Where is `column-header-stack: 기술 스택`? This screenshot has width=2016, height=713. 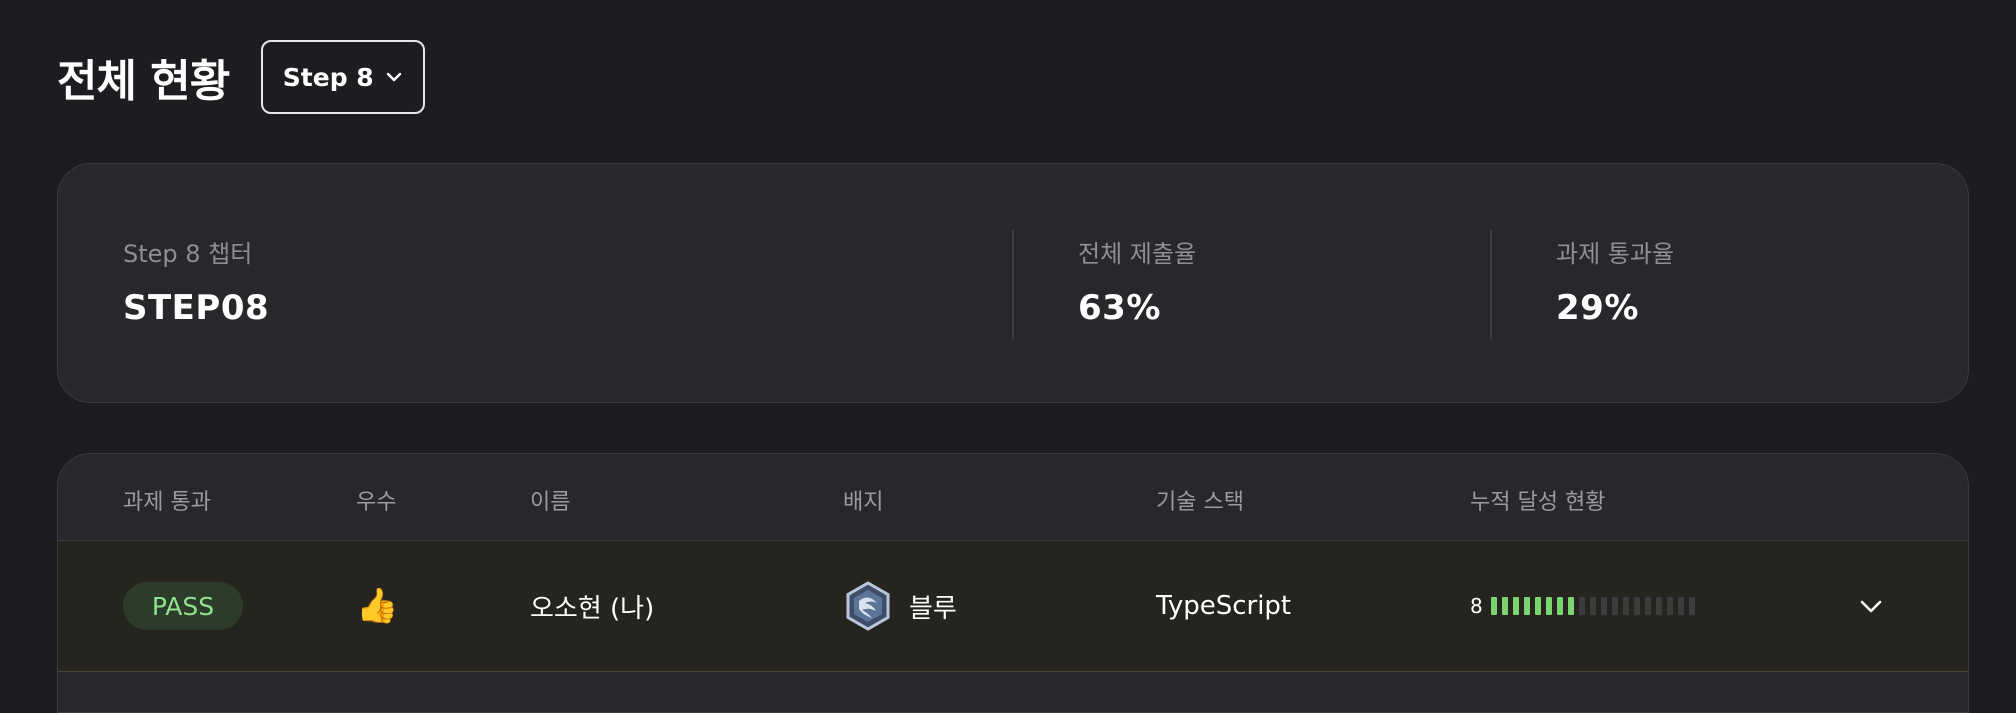 column-header-stack: 기술 스택 is located at coordinates (1200, 502).